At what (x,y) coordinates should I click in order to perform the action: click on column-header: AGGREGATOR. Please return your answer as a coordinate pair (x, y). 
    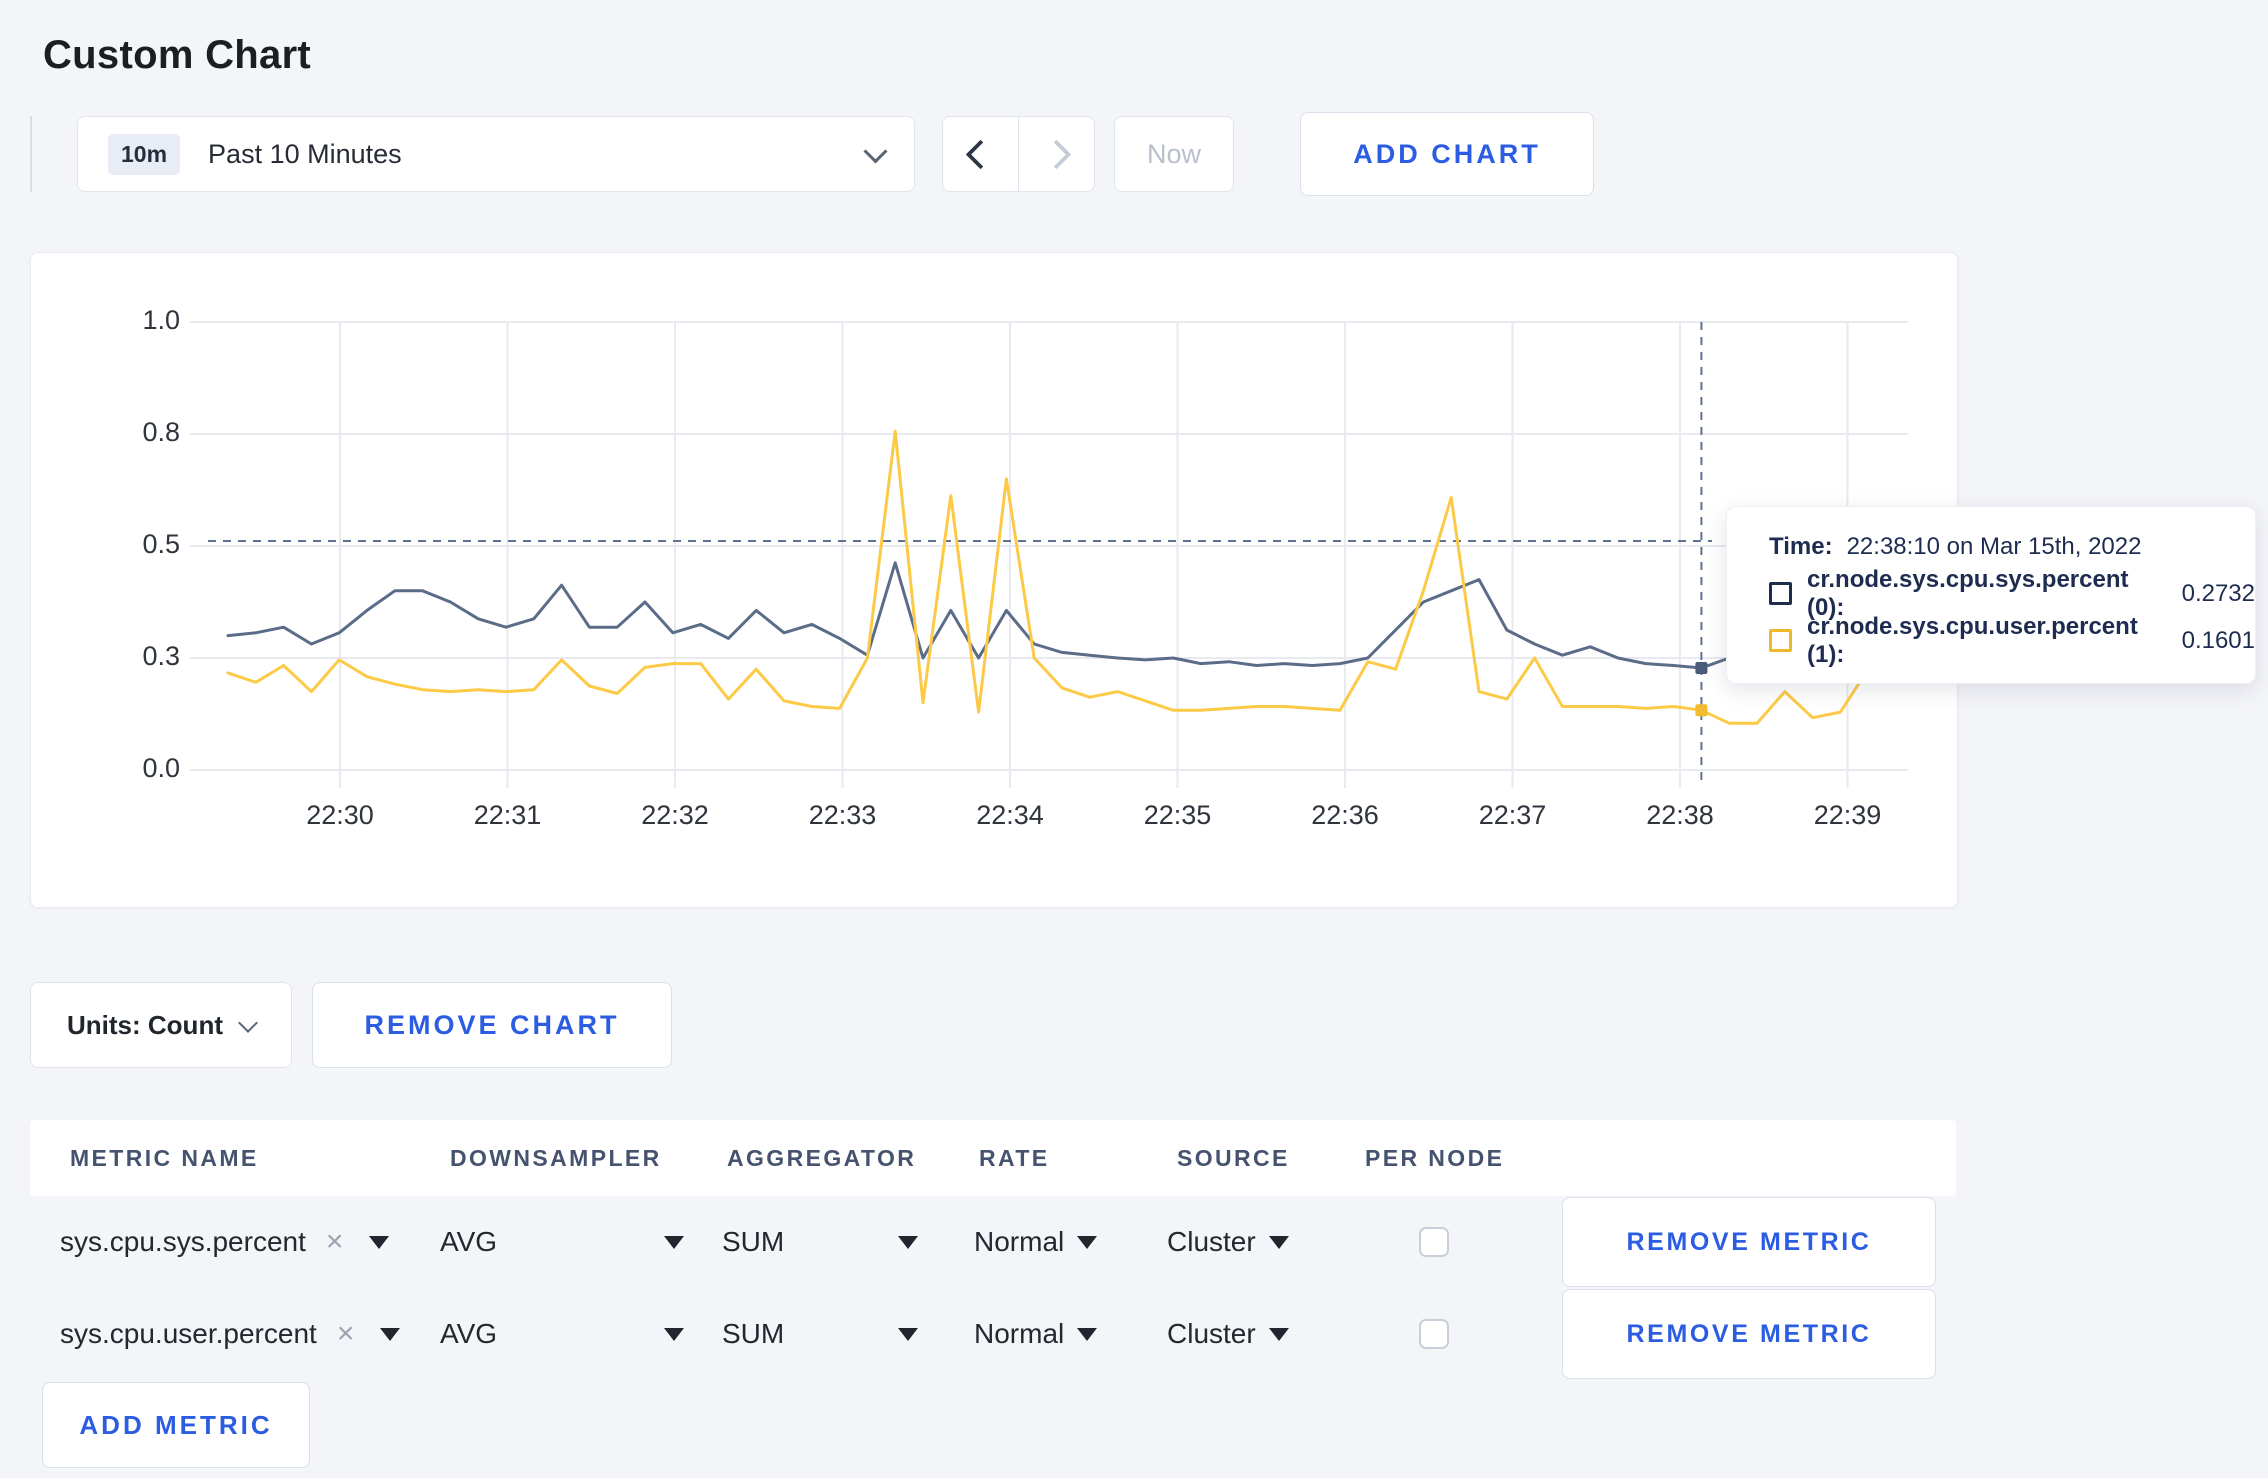
    Looking at the image, I should click on (822, 1158).